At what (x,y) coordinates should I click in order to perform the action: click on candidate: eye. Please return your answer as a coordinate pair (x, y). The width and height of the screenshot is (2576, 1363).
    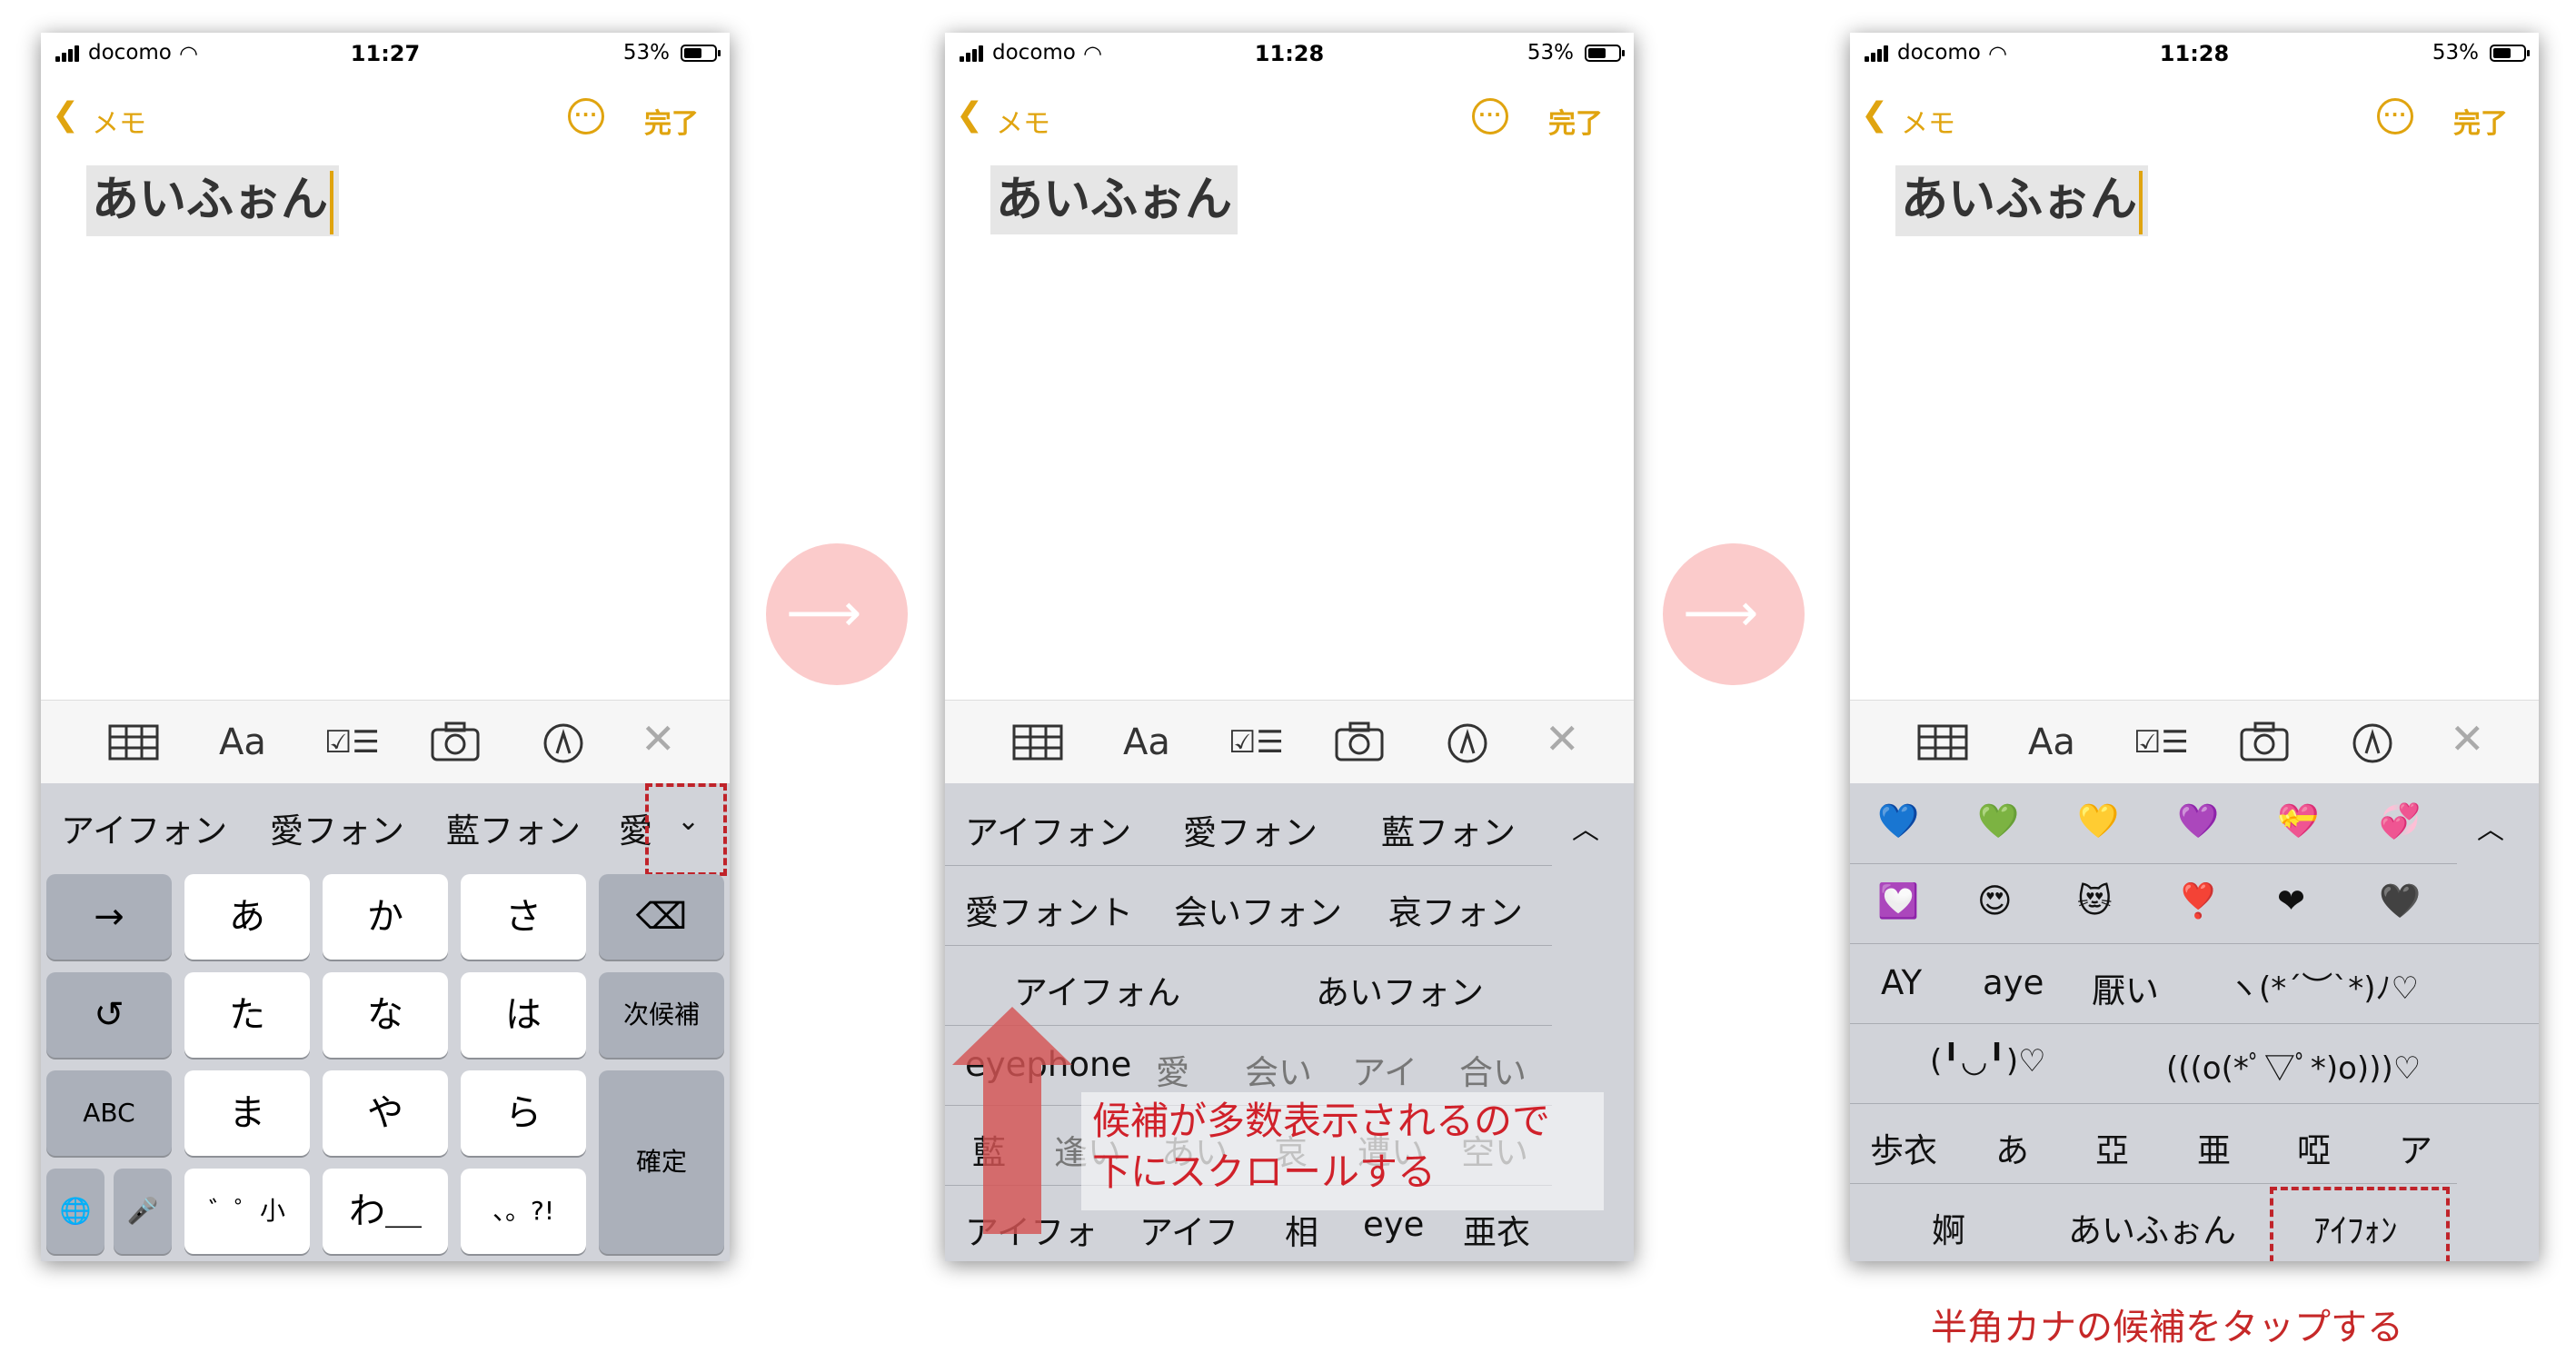
    Looking at the image, I should click on (1393, 1224).